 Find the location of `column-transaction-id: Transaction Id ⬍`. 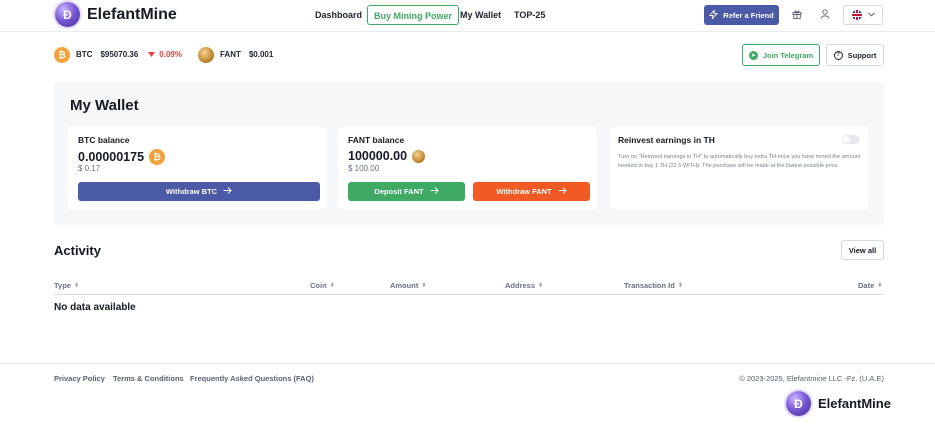

column-transaction-id: Transaction Id ⬍ is located at coordinates (653, 285).